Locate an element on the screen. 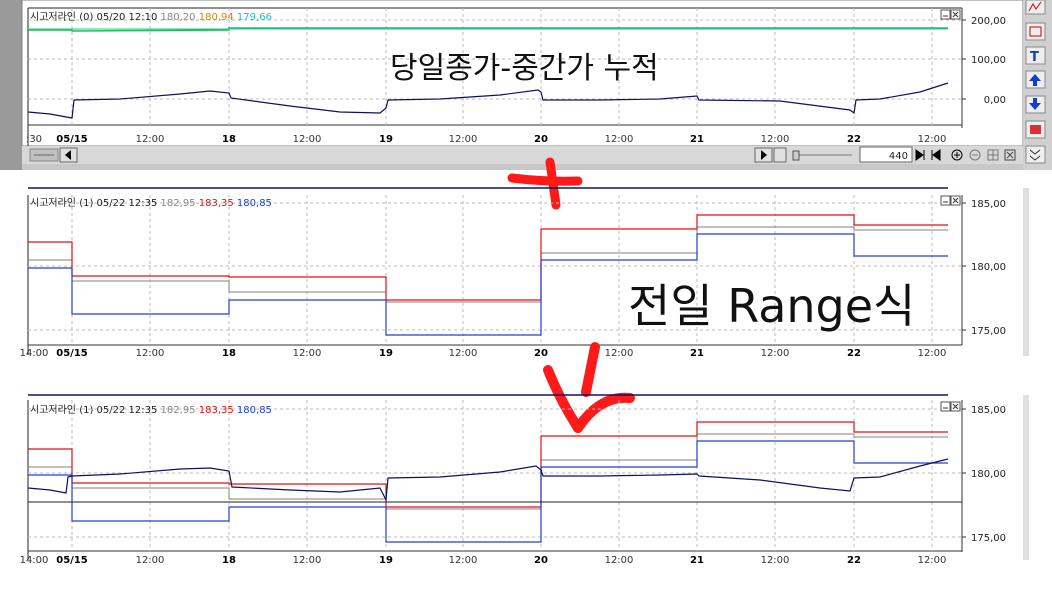  cumulative-overlay-series is located at coordinates (488, 480).